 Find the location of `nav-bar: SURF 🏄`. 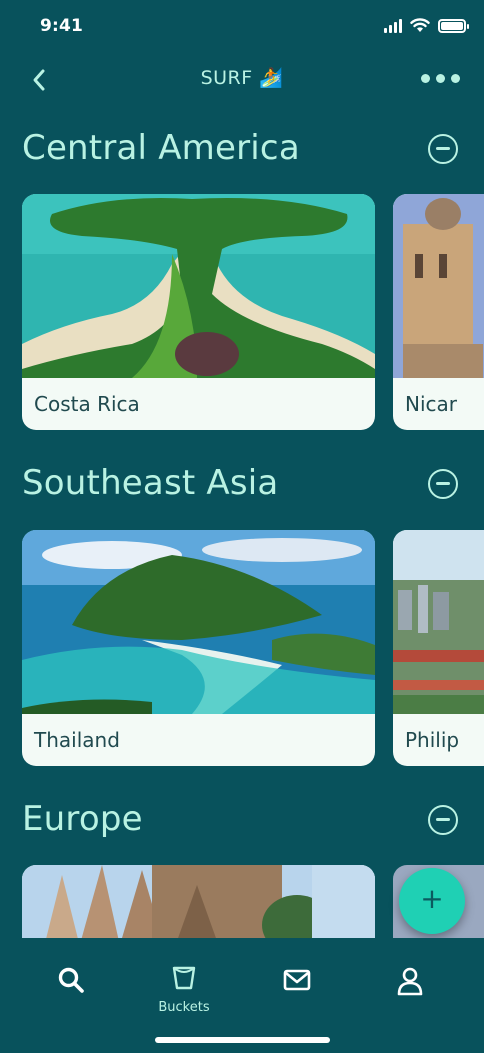

nav-bar: SURF 🏄 is located at coordinates (242, 80).